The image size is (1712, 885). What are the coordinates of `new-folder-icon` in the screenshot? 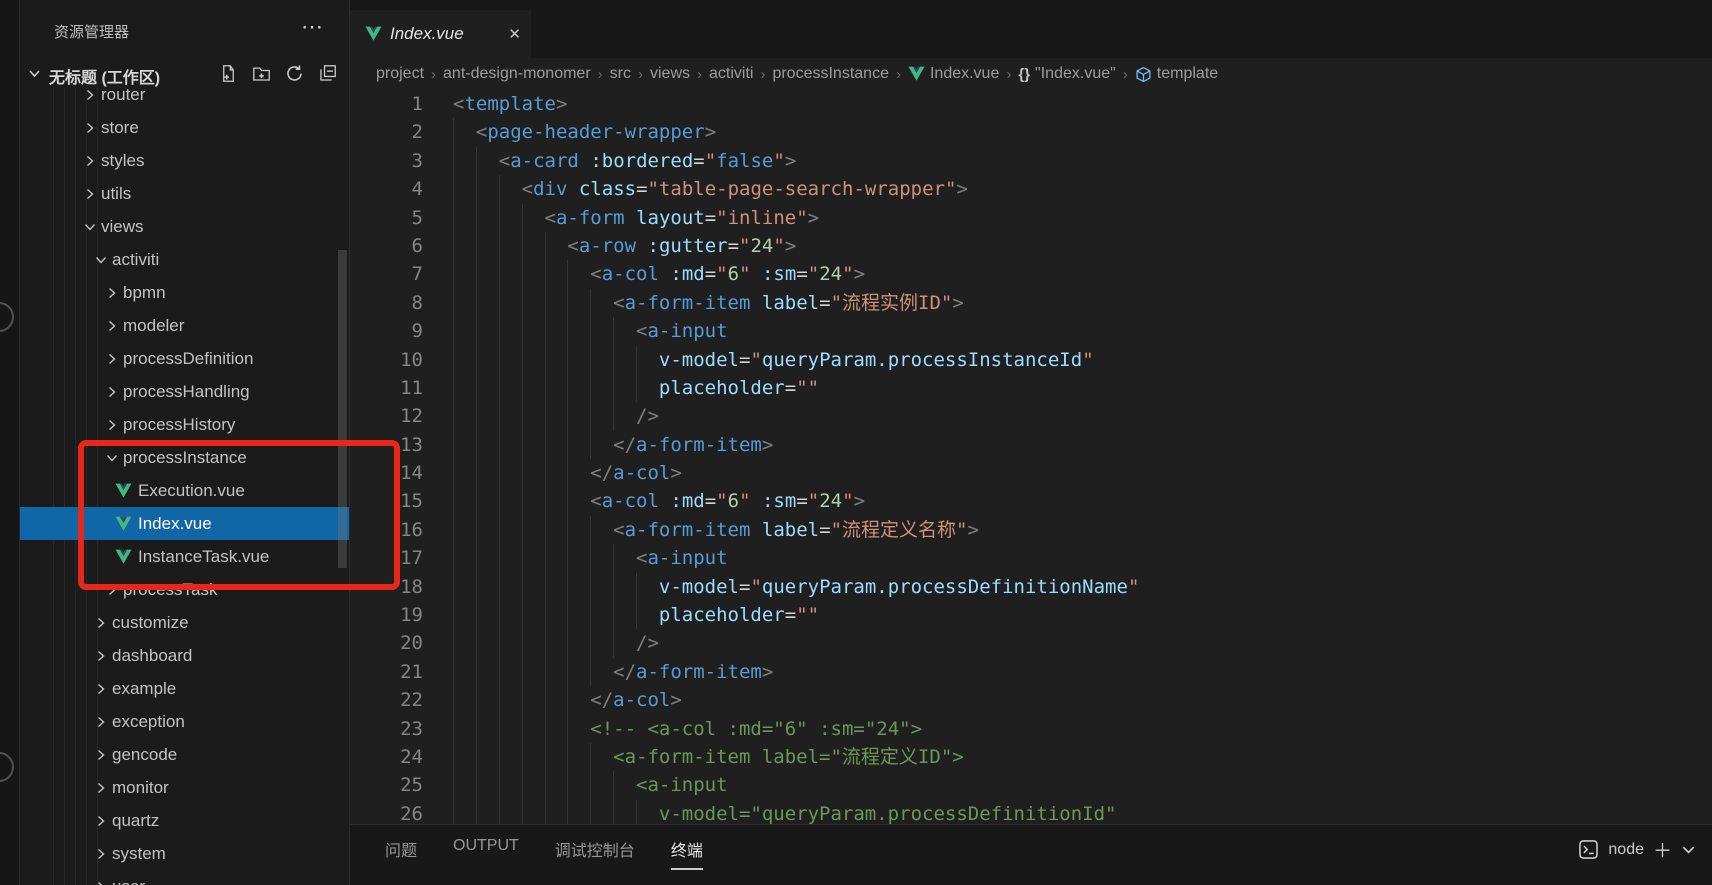 It's located at (261, 73).